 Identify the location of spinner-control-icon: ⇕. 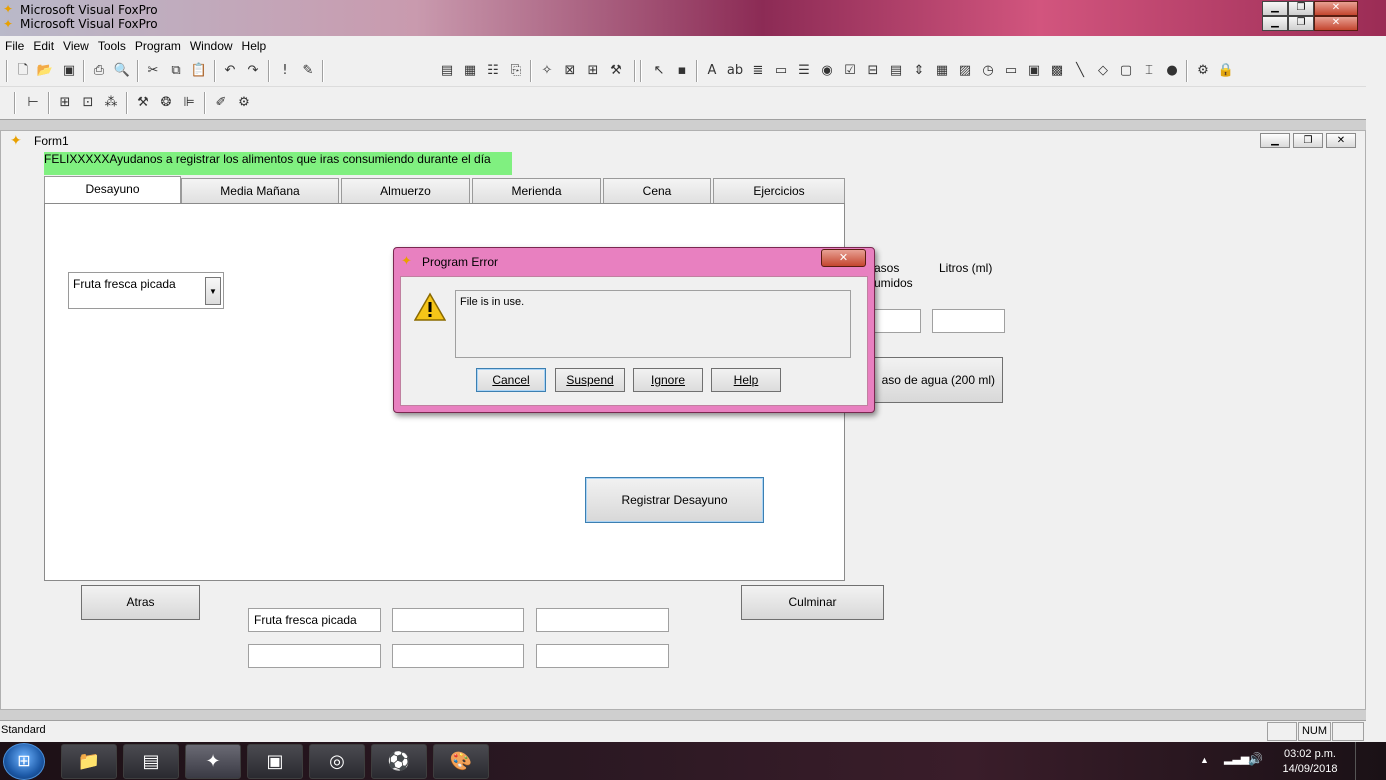
(919, 71).